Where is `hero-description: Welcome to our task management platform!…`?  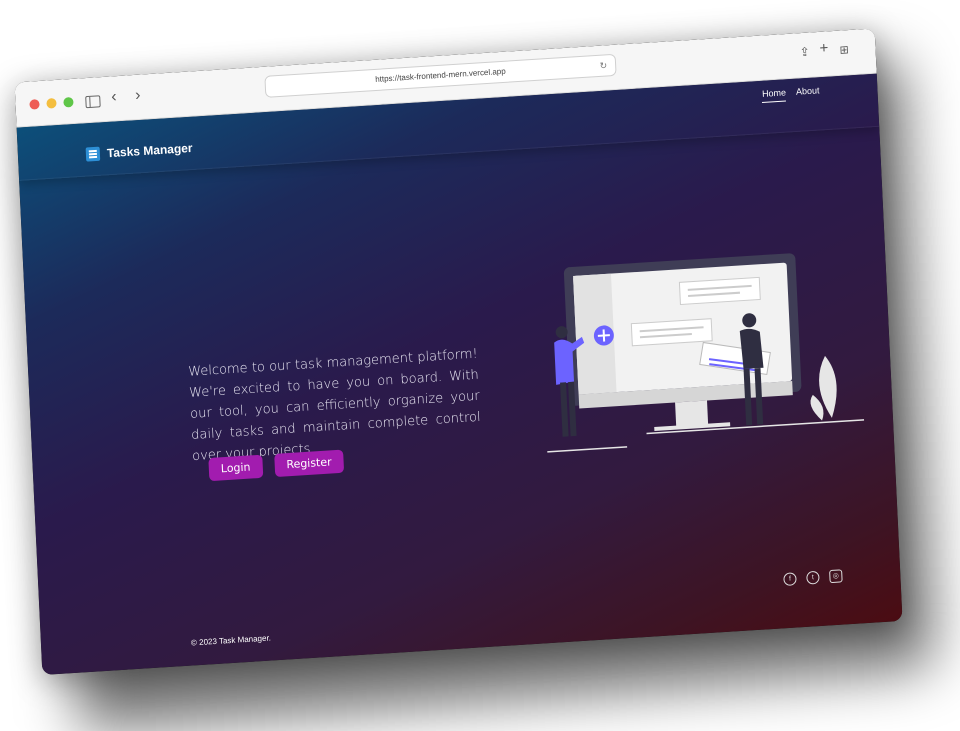
hero-description: Welcome to our task management platform!… is located at coordinates (334, 405).